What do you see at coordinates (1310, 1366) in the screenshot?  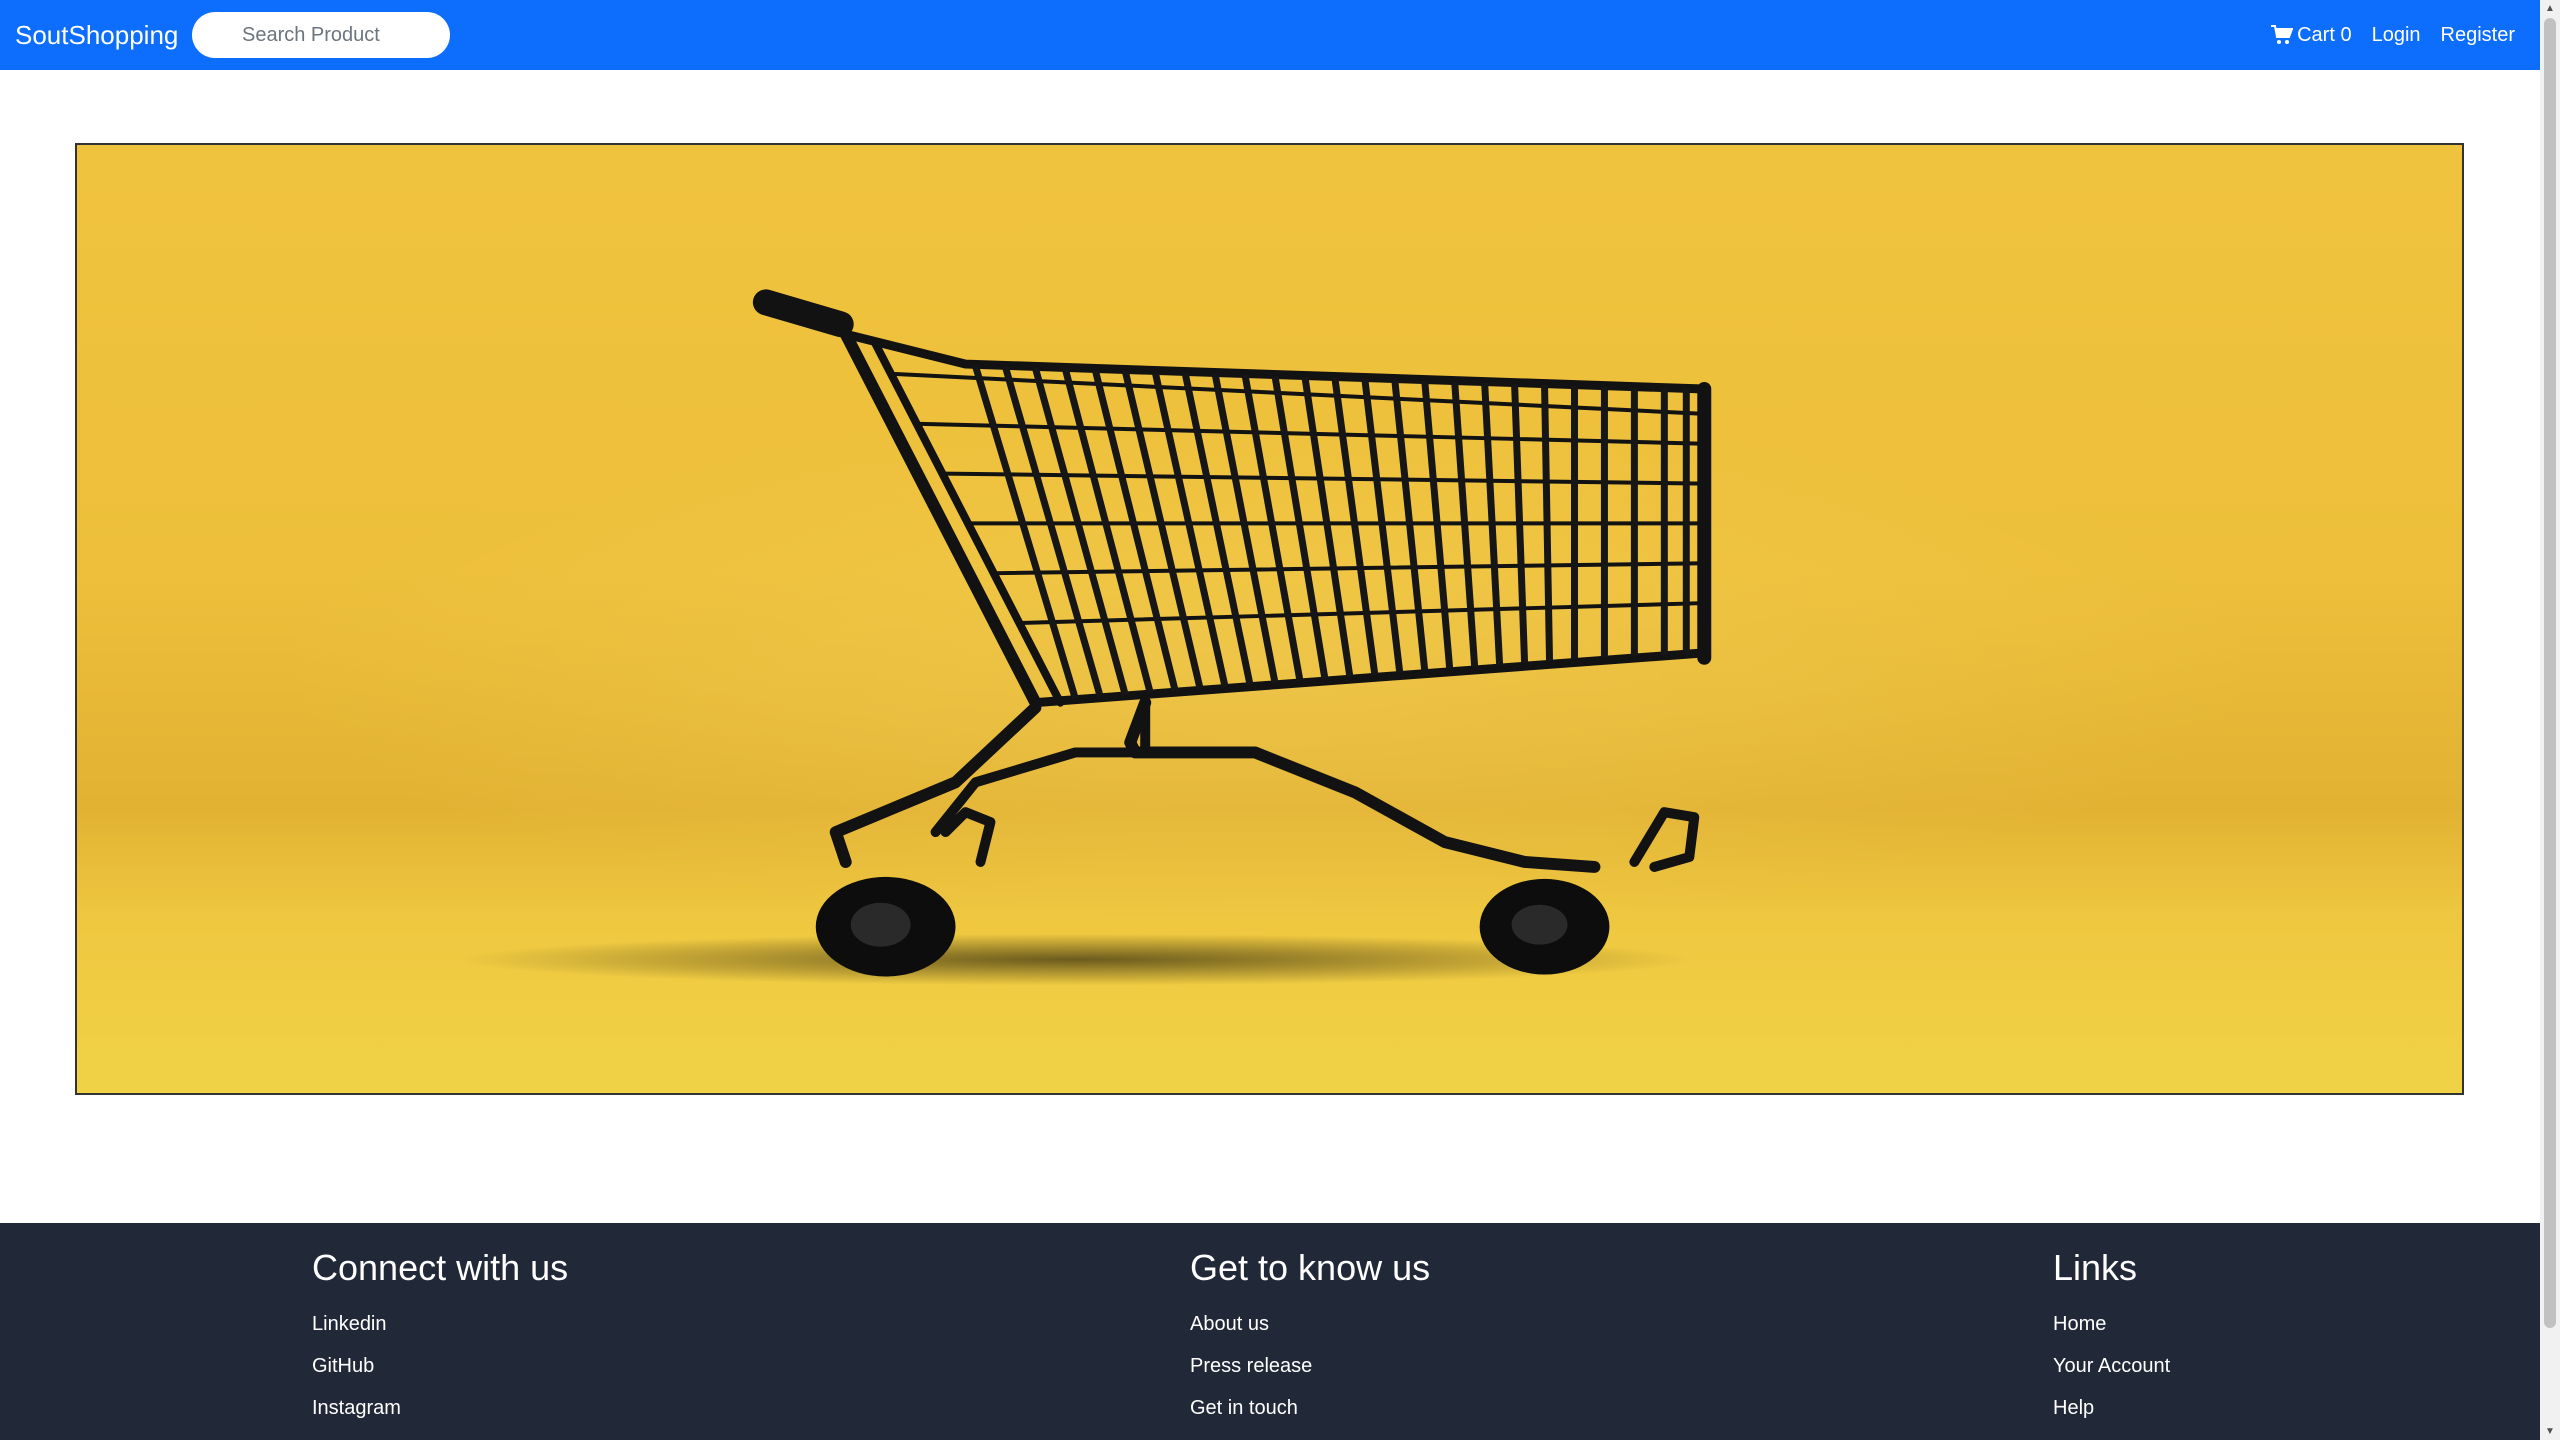 I see `footer-link-press-release: Press release` at bounding box center [1310, 1366].